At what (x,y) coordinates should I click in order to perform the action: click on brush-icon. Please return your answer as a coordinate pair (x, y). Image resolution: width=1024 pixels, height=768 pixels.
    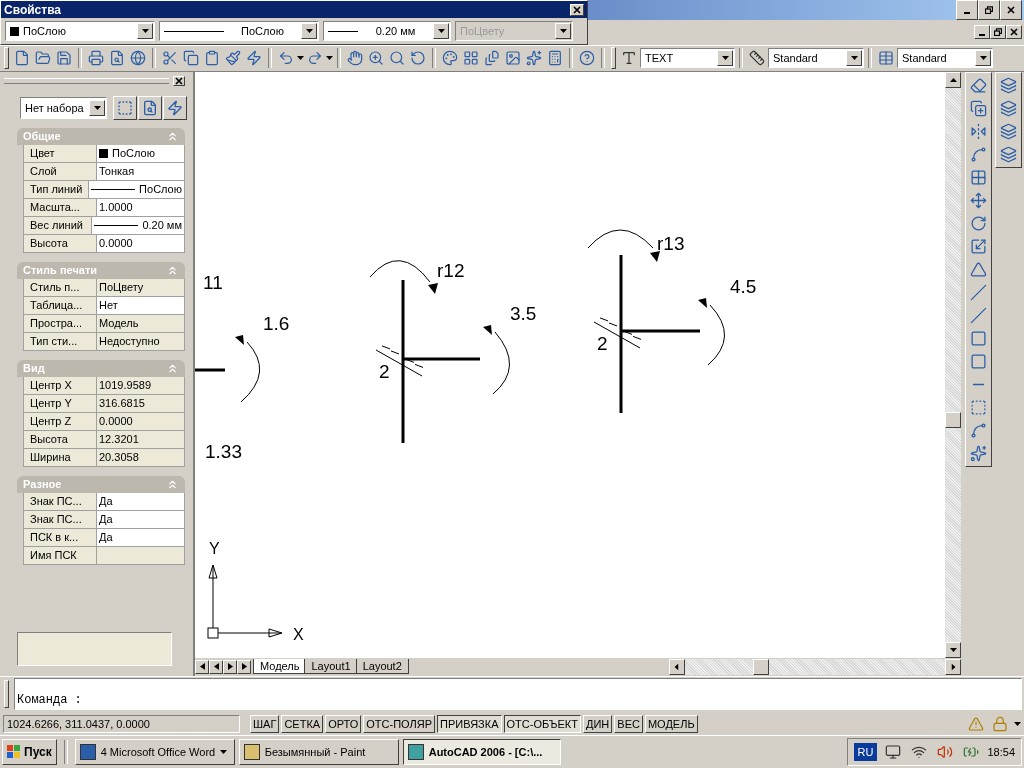
    Looking at the image, I should click on (233, 58).